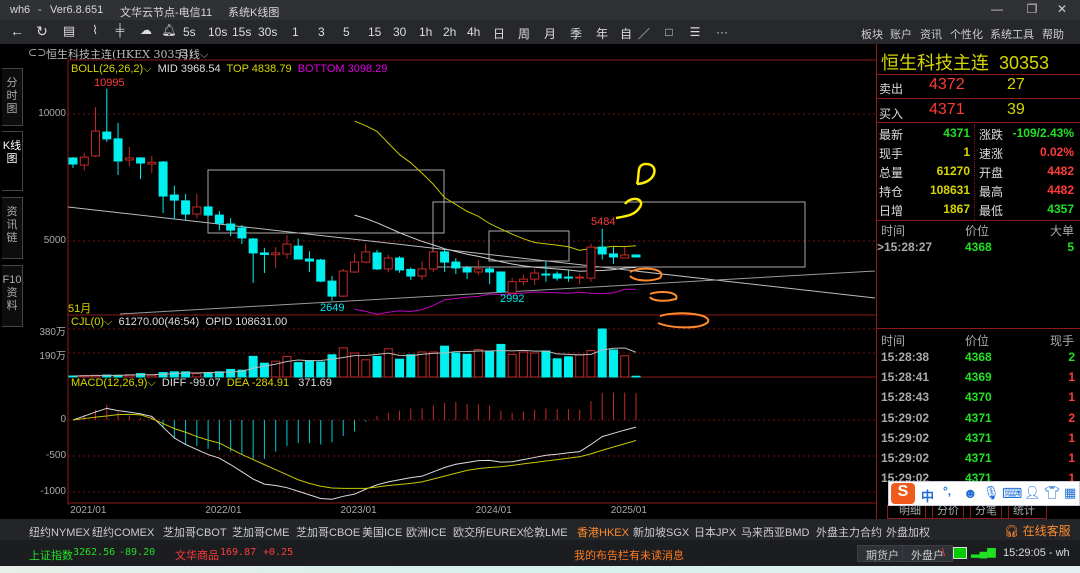 The width and height of the screenshot is (1080, 573). What do you see at coordinates (669, 32) in the screenshot?
I see `rect-tool-icon: □` at bounding box center [669, 32].